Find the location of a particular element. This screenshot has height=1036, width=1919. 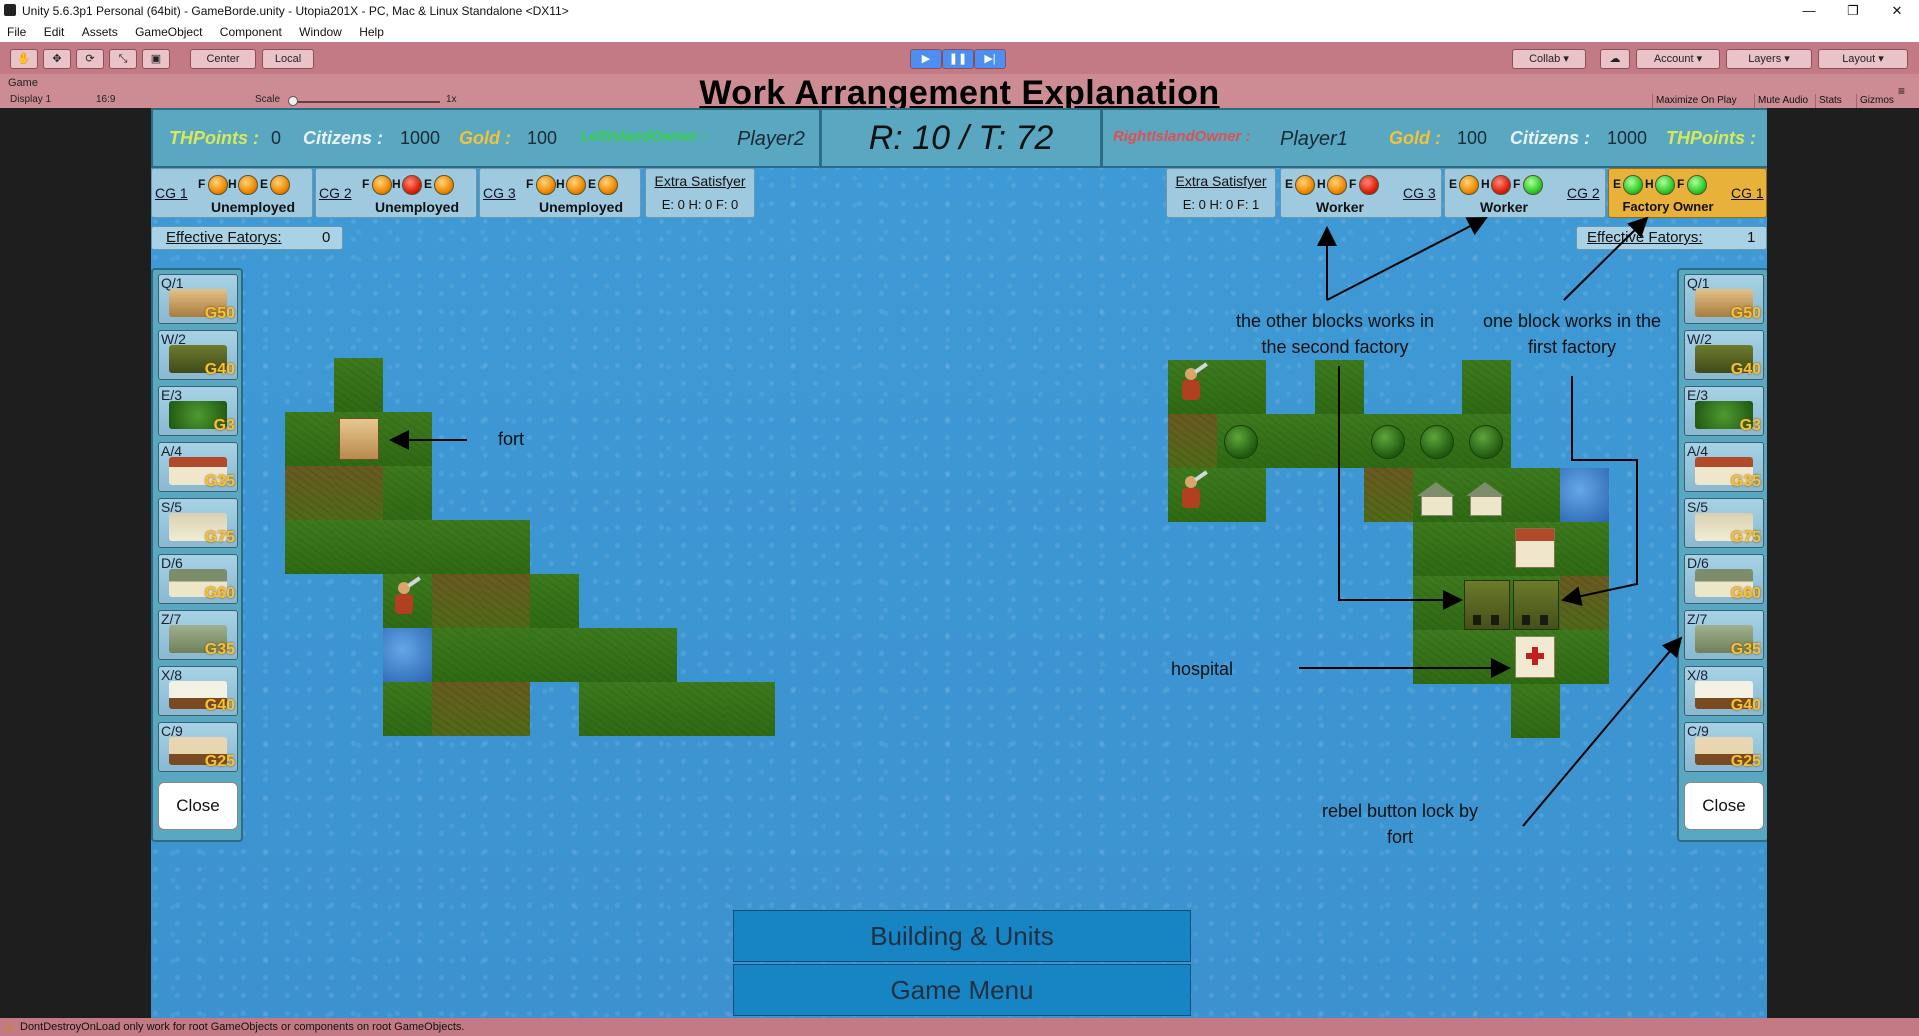

local-label: Local is located at coordinates (288, 59).